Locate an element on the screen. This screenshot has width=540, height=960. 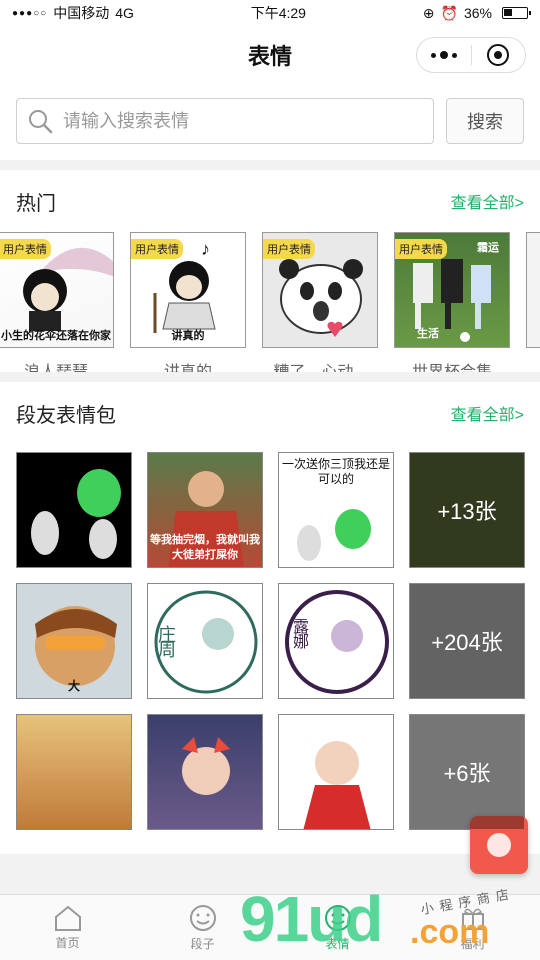
hot-thumb-caption: 生活 is located at coordinates (428, 334).